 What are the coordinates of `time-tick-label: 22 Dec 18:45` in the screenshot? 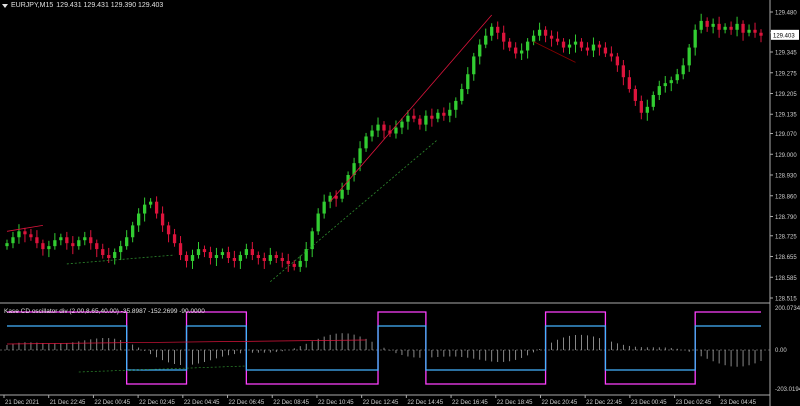 It's located at (515, 403).